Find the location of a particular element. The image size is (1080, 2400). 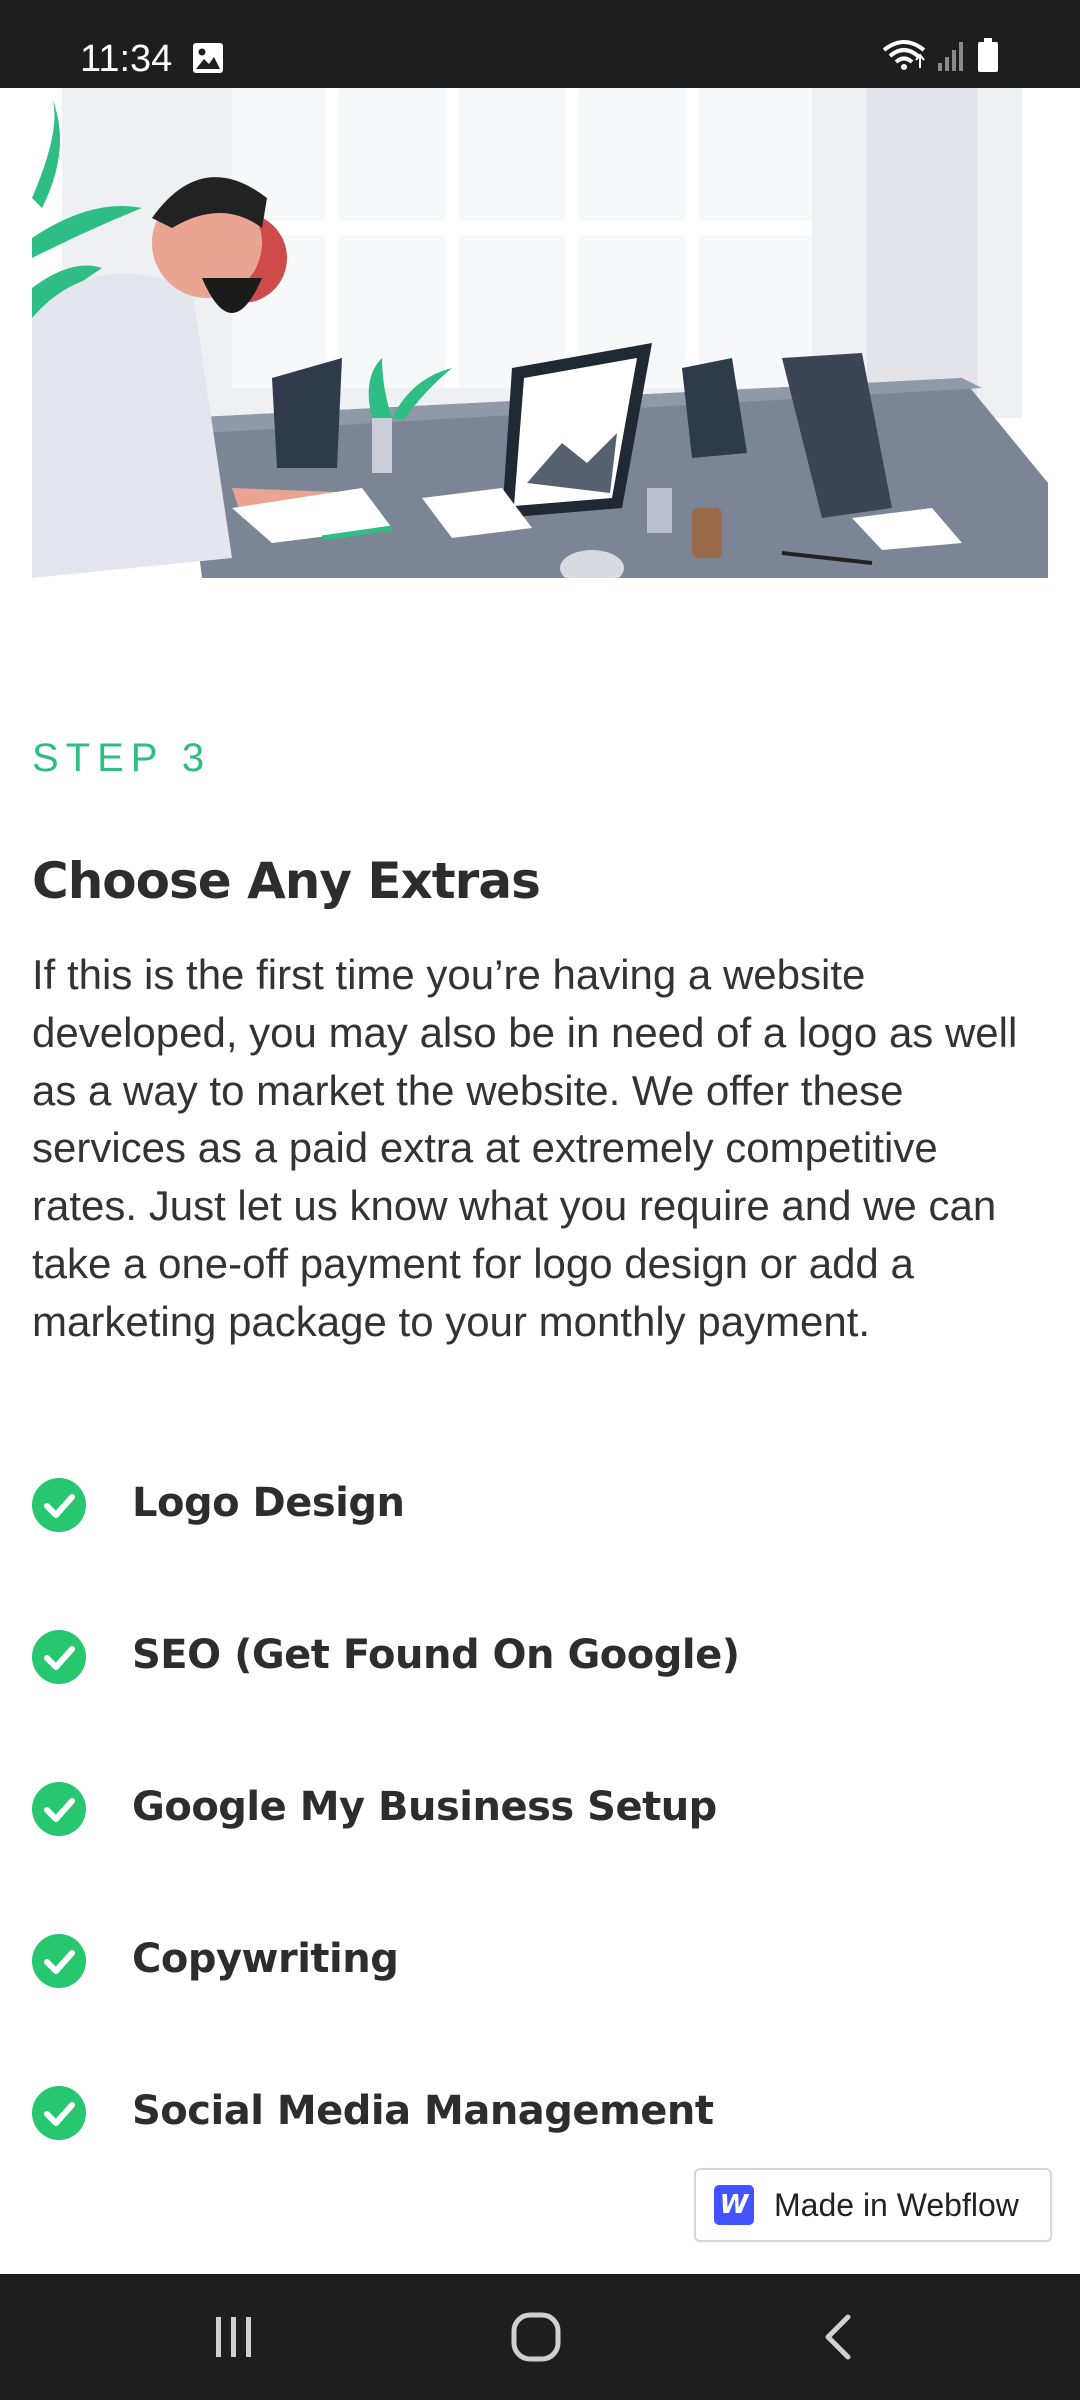

extras-label: Social Media Management is located at coordinates (423, 2111).